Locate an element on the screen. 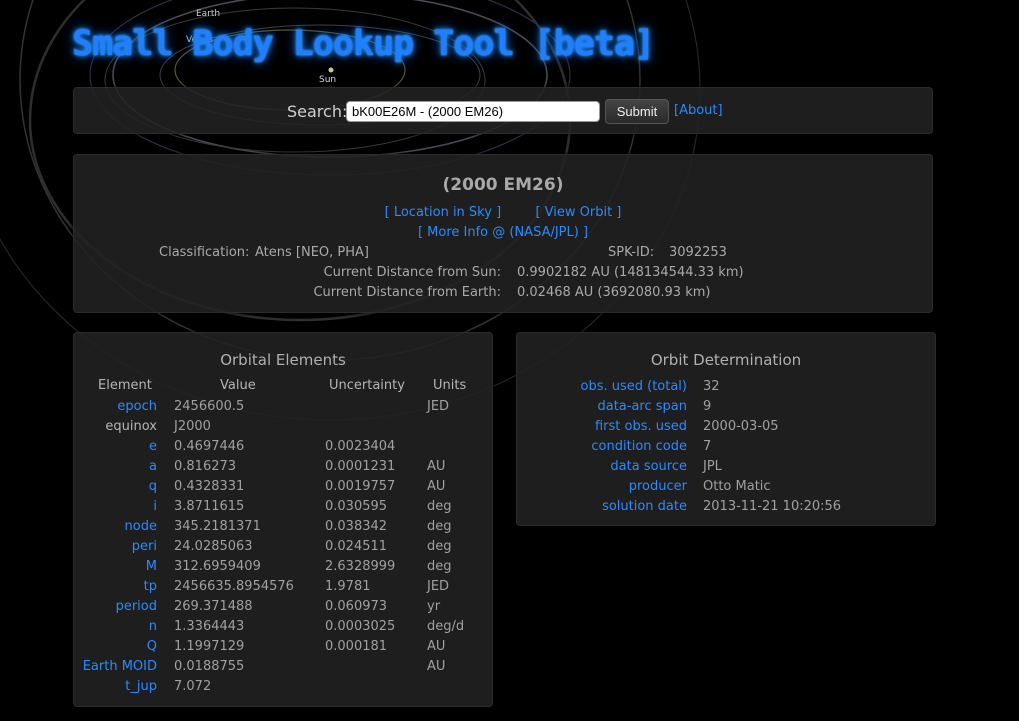 This screenshot has height=721, width=1019. search-label: Search: is located at coordinates (317, 111).